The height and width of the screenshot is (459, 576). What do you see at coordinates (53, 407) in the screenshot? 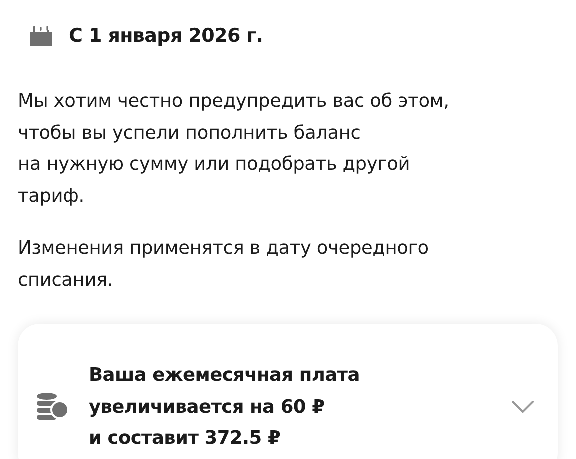
I see `coins-icon` at bounding box center [53, 407].